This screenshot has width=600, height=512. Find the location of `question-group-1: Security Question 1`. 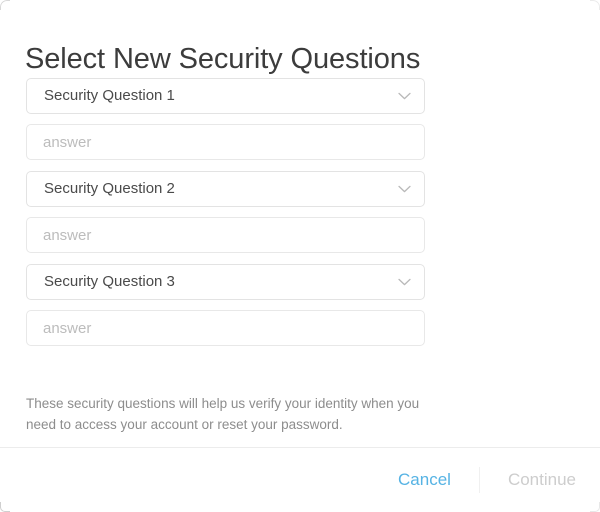

question-group-1: Security Question 1 is located at coordinates (225, 119).